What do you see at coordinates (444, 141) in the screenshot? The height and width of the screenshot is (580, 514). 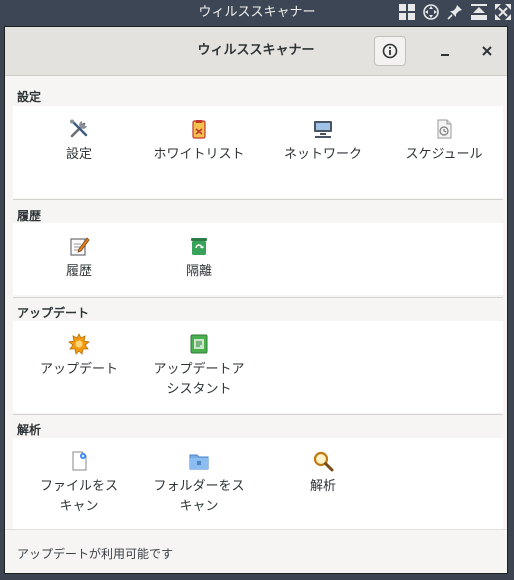 I see `schedule-item: スケジュール` at bounding box center [444, 141].